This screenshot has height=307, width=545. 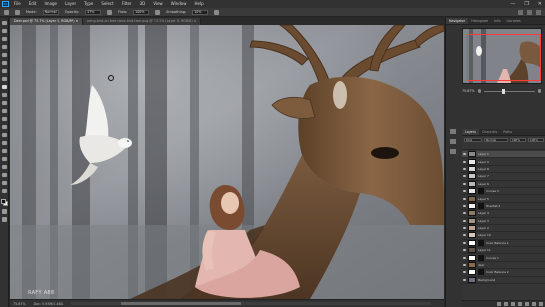 What do you see at coordinates (50, 4) in the screenshot?
I see `menu-image: Image` at bounding box center [50, 4].